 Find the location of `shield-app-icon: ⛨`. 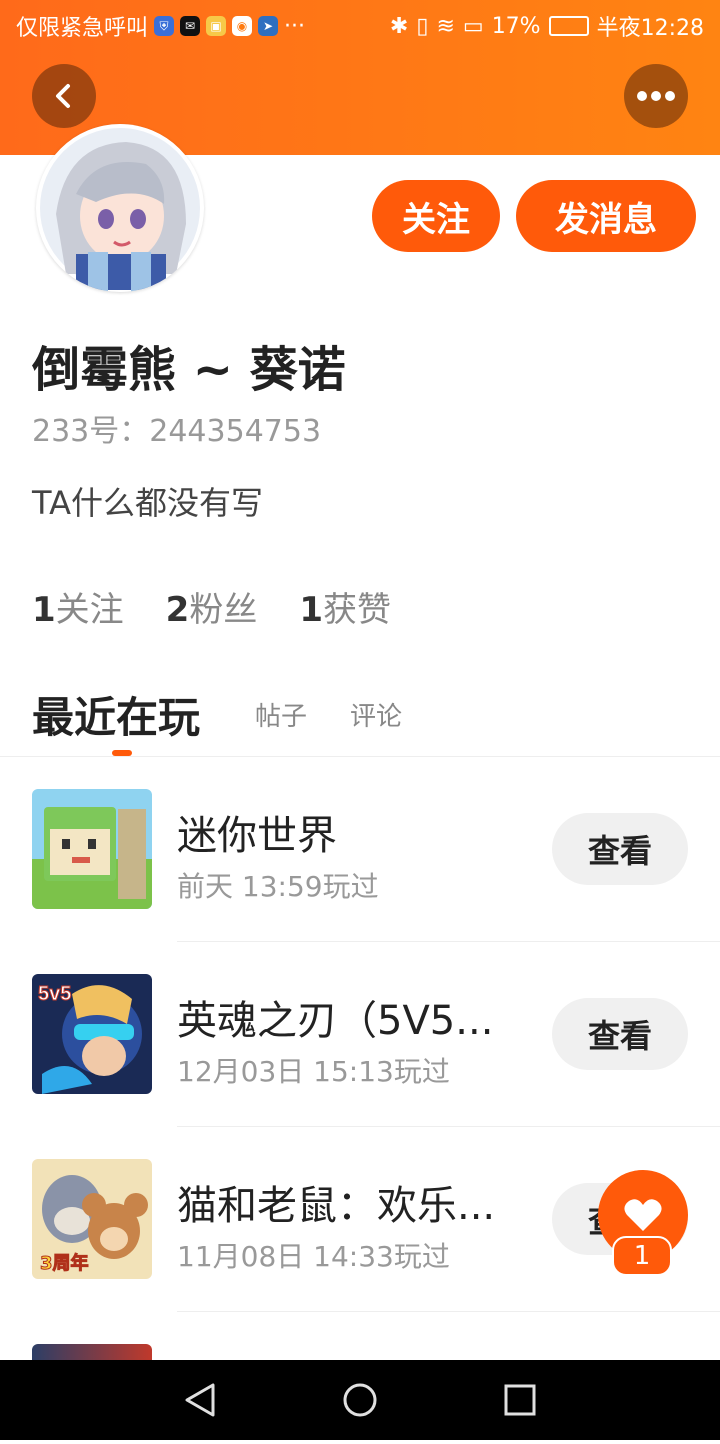

shield-app-icon: ⛨ is located at coordinates (164, 26).